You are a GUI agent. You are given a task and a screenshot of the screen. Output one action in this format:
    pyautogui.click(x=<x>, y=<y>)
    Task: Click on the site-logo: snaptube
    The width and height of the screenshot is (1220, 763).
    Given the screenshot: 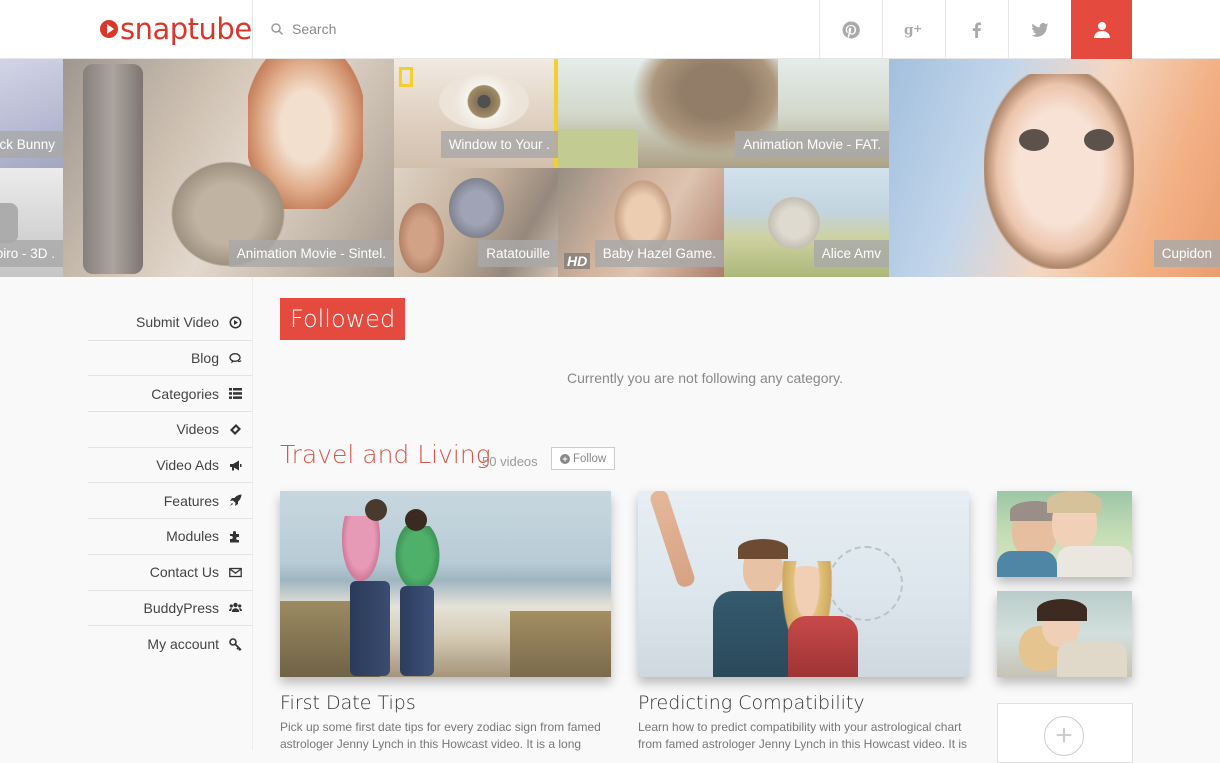 What is the action you would take?
    pyautogui.click(x=176, y=29)
    